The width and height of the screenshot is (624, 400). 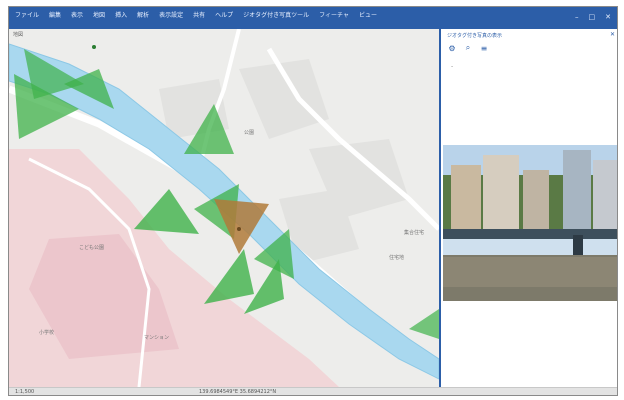 I want to click on map-label-school: 小学校, so click(x=47, y=333).